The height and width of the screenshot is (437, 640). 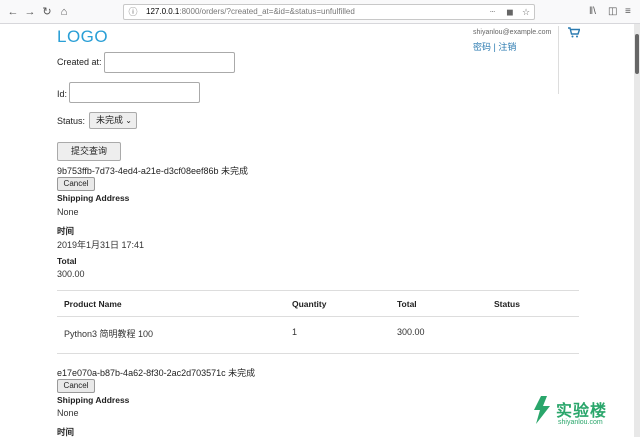 What do you see at coordinates (574, 34) in the screenshot?
I see `cart-icon` at bounding box center [574, 34].